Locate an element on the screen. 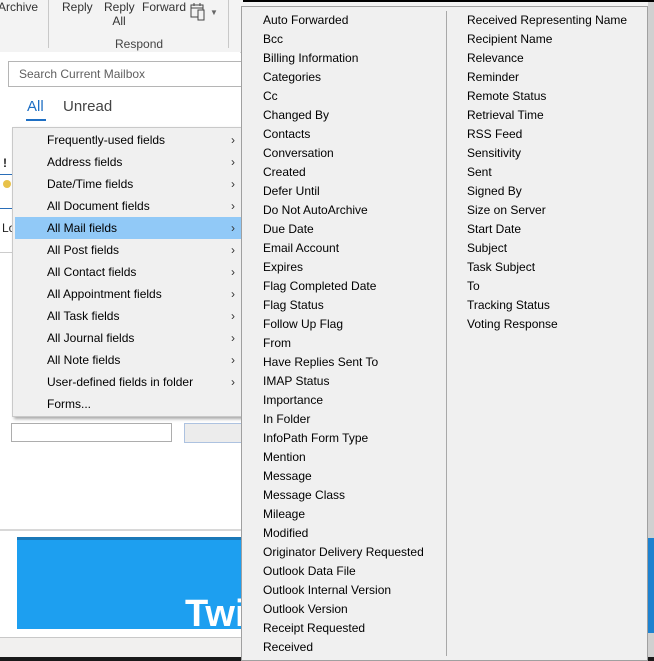  field-menu-item: Contacts is located at coordinates (343, 134).